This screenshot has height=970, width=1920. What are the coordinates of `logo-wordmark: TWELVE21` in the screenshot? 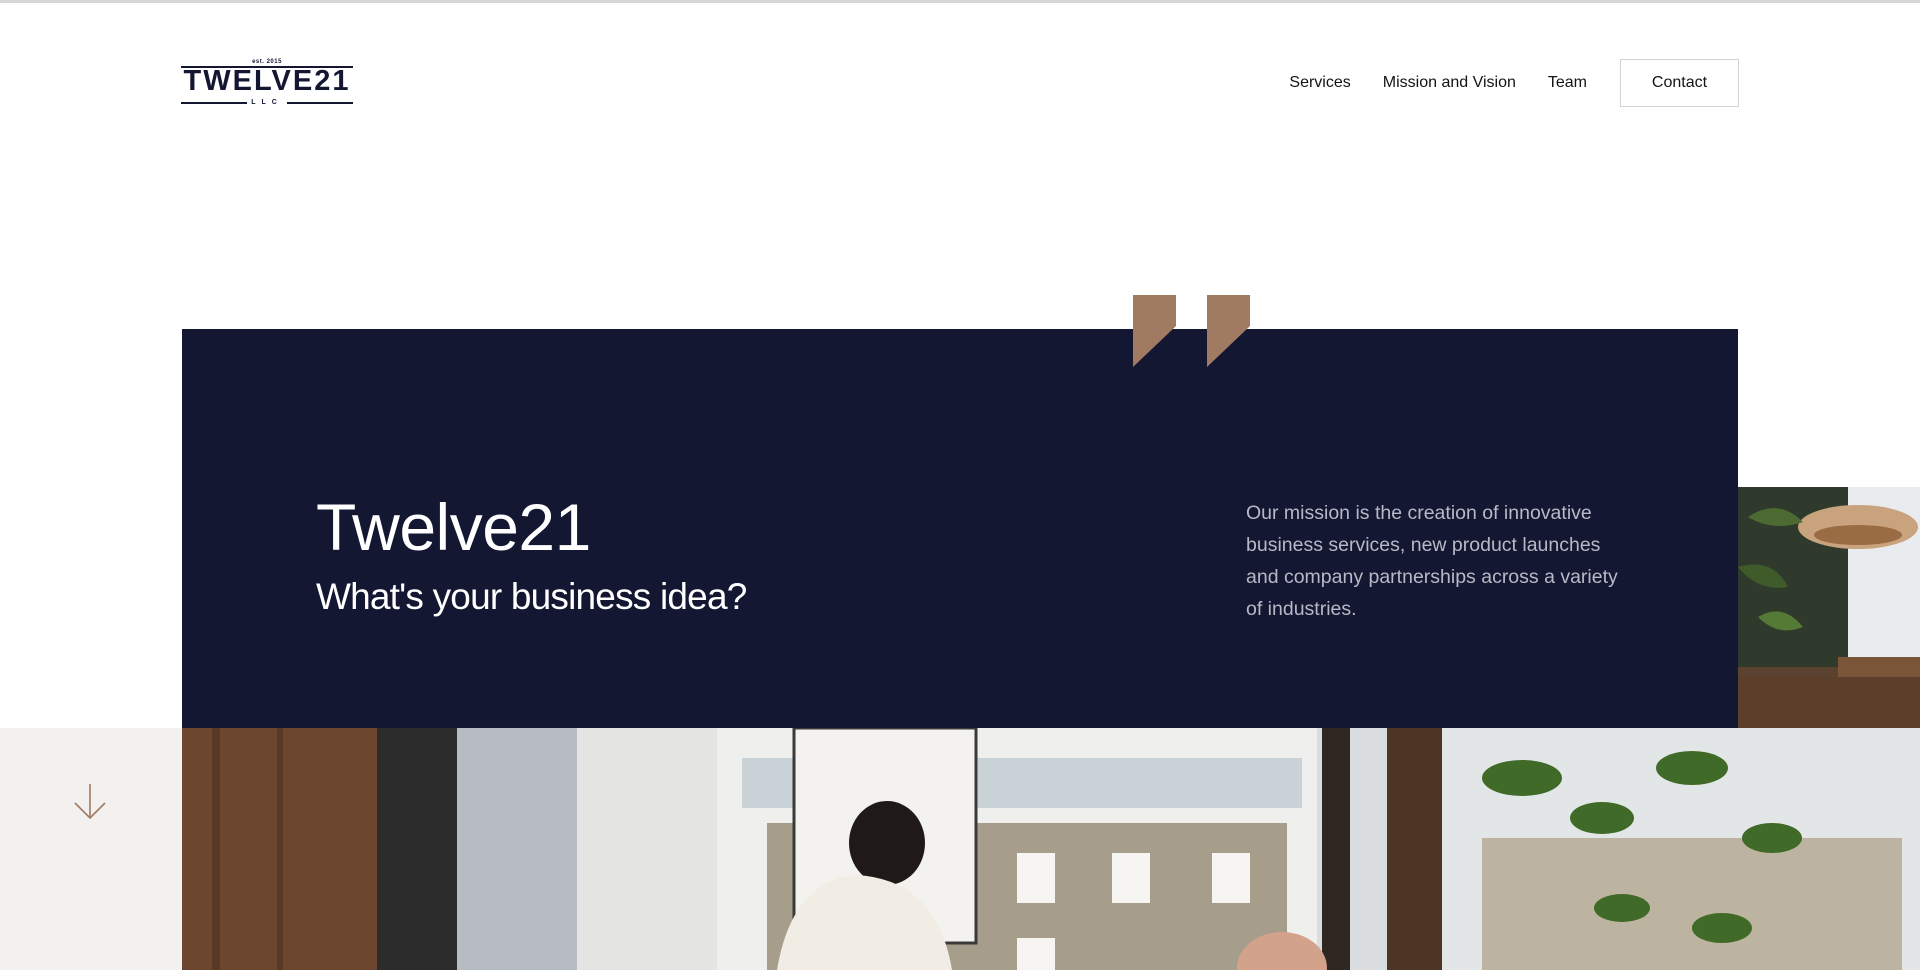 It's located at (267, 81).